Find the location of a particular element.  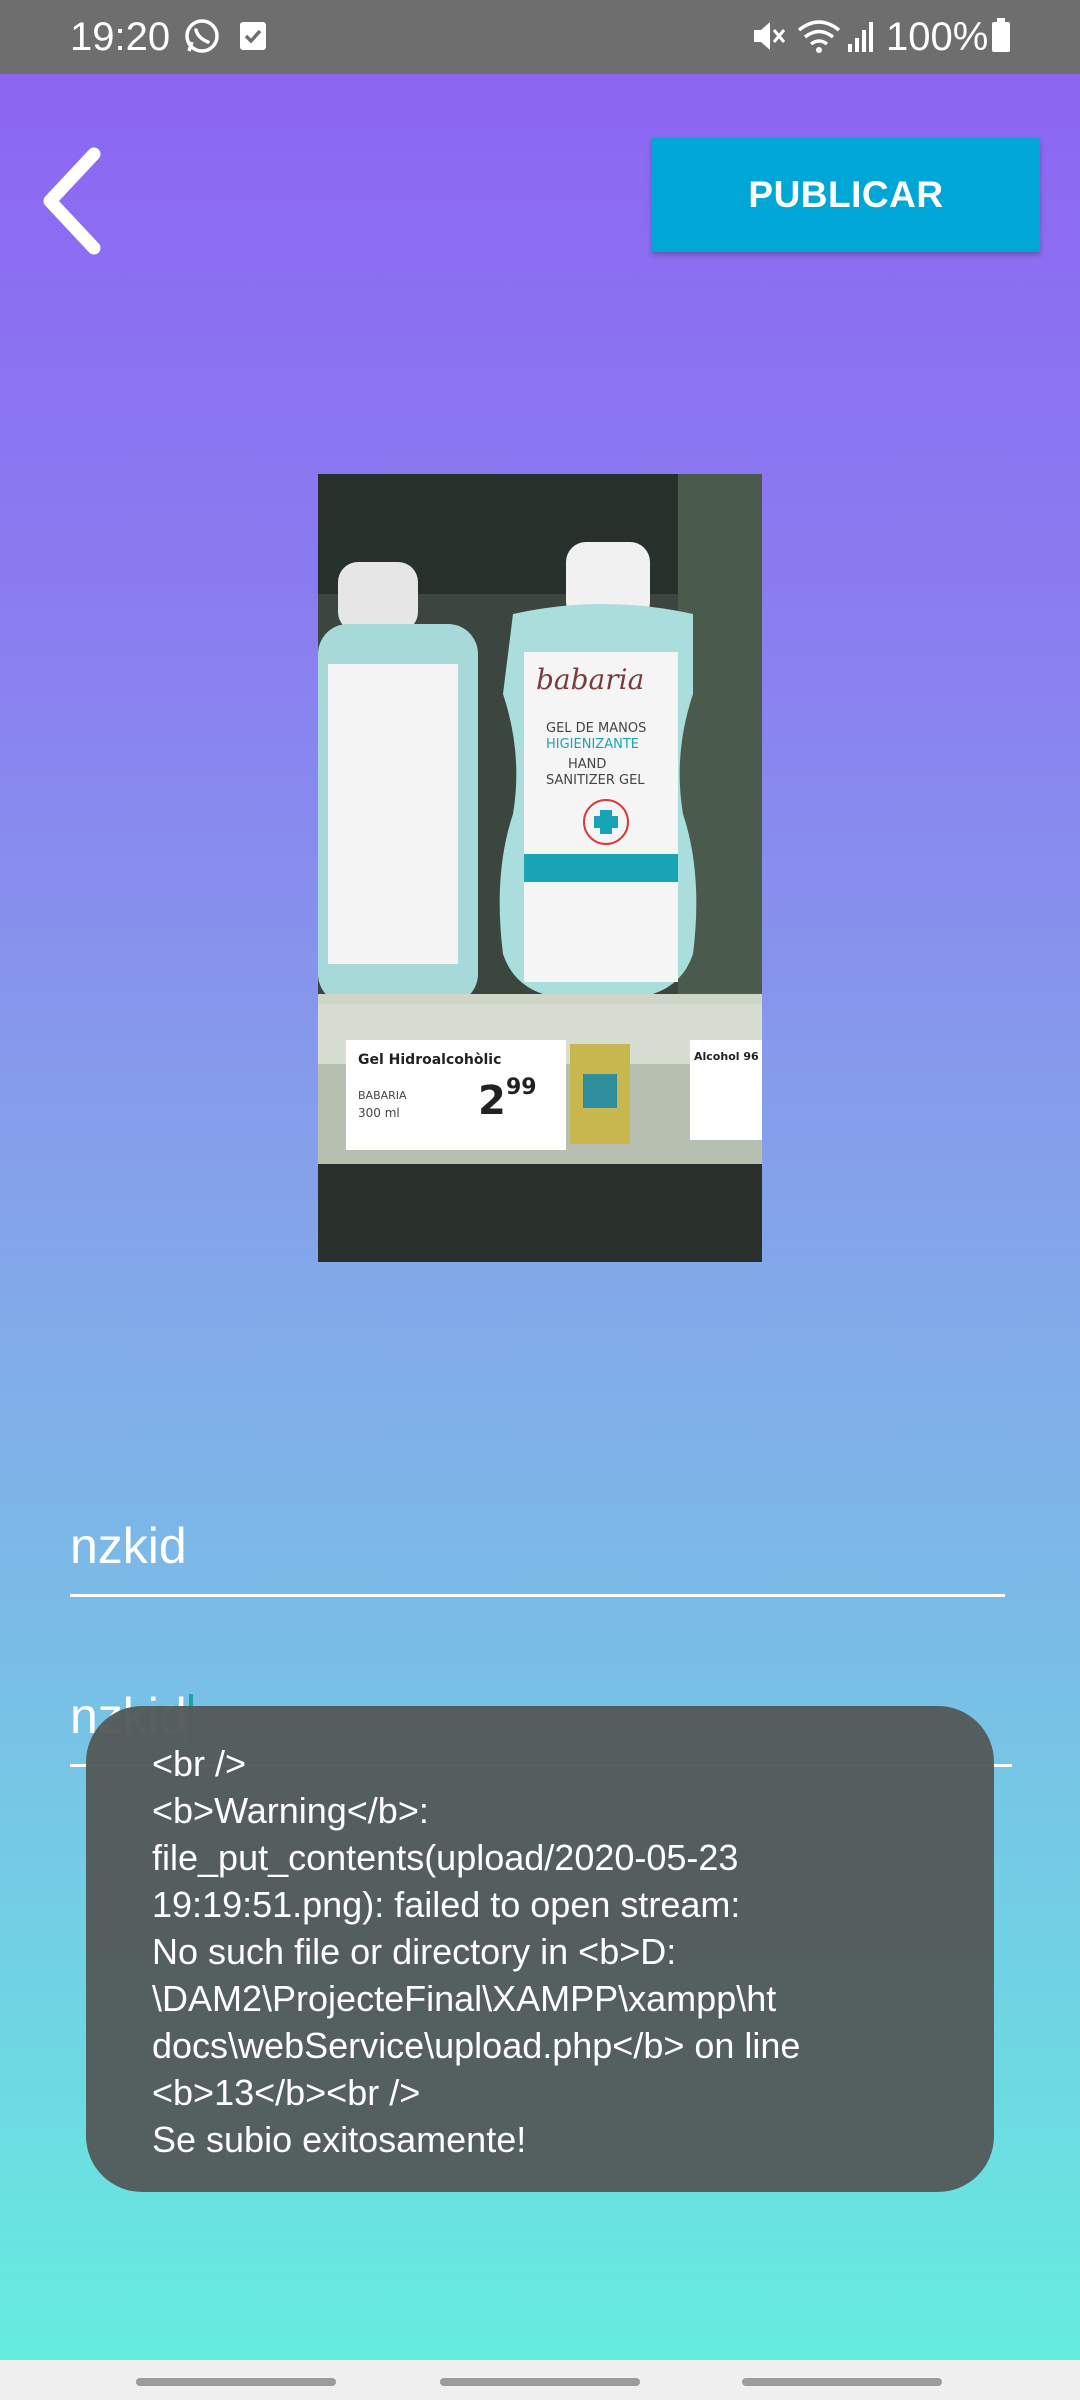

battery-percentage: 100% is located at coordinates (937, 37).